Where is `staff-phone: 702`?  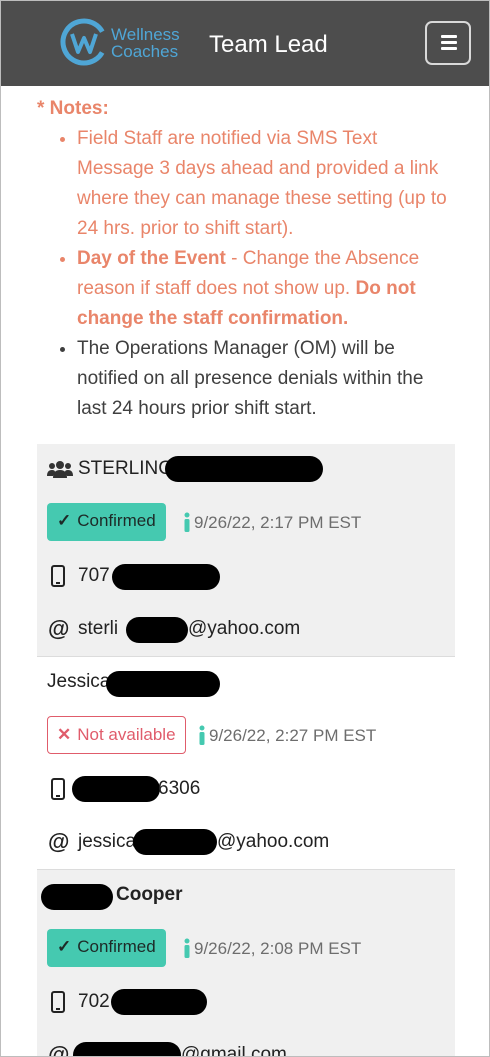 staff-phone: 702 is located at coordinates (94, 1002).